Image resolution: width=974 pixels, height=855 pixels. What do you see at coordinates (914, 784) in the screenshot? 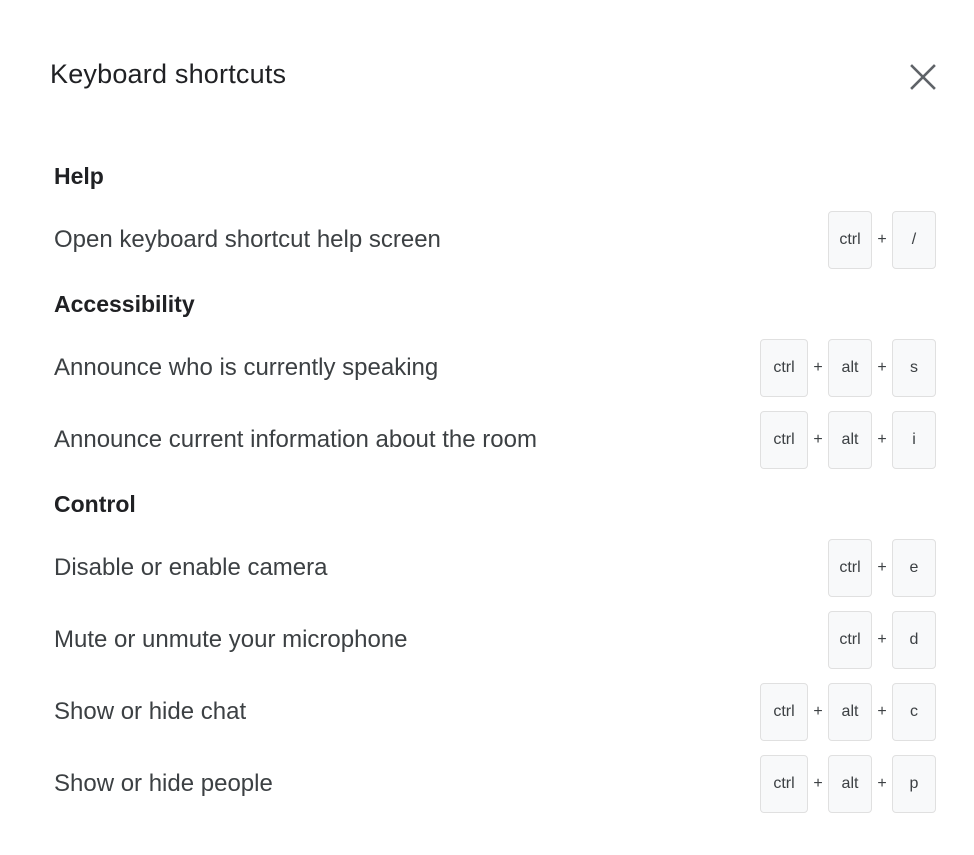
I see `key-cap: p` at bounding box center [914, 784].